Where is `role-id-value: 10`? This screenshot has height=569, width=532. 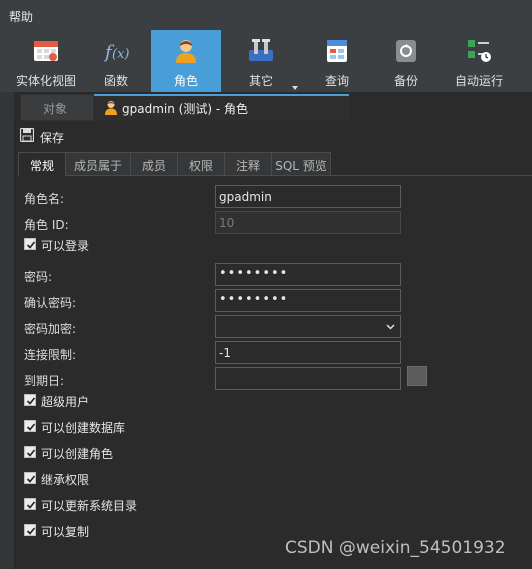
role-id-value: 10 is located at coordinates (227, 223).